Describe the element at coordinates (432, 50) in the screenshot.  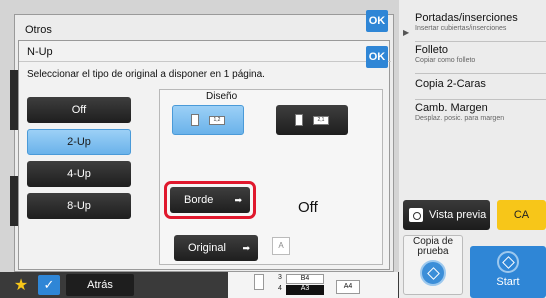
I see `menu-item-title: Folleto` at that location.